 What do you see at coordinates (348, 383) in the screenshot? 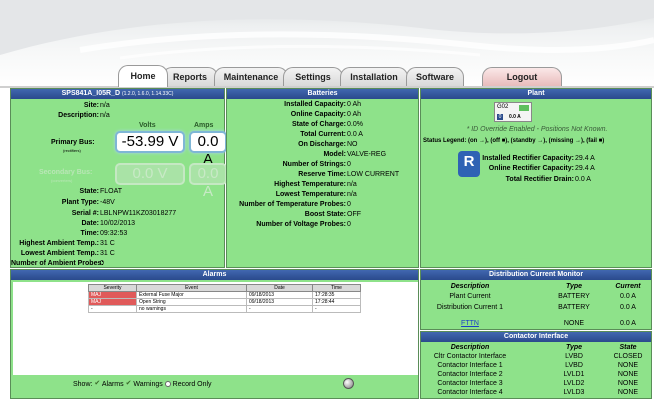
I see `refresh-icon` at bounding box center [348, 383].